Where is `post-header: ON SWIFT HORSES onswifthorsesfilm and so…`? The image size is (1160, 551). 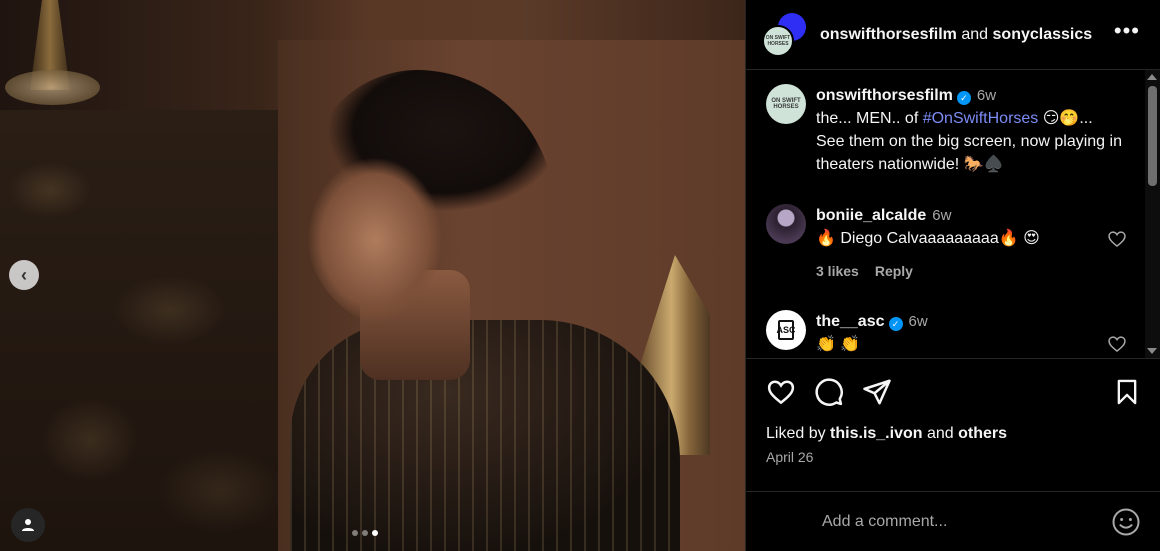 post-header: ON SWIFT HORSES onswifthorsesfilm and so… is located at coordinates (953, 35).